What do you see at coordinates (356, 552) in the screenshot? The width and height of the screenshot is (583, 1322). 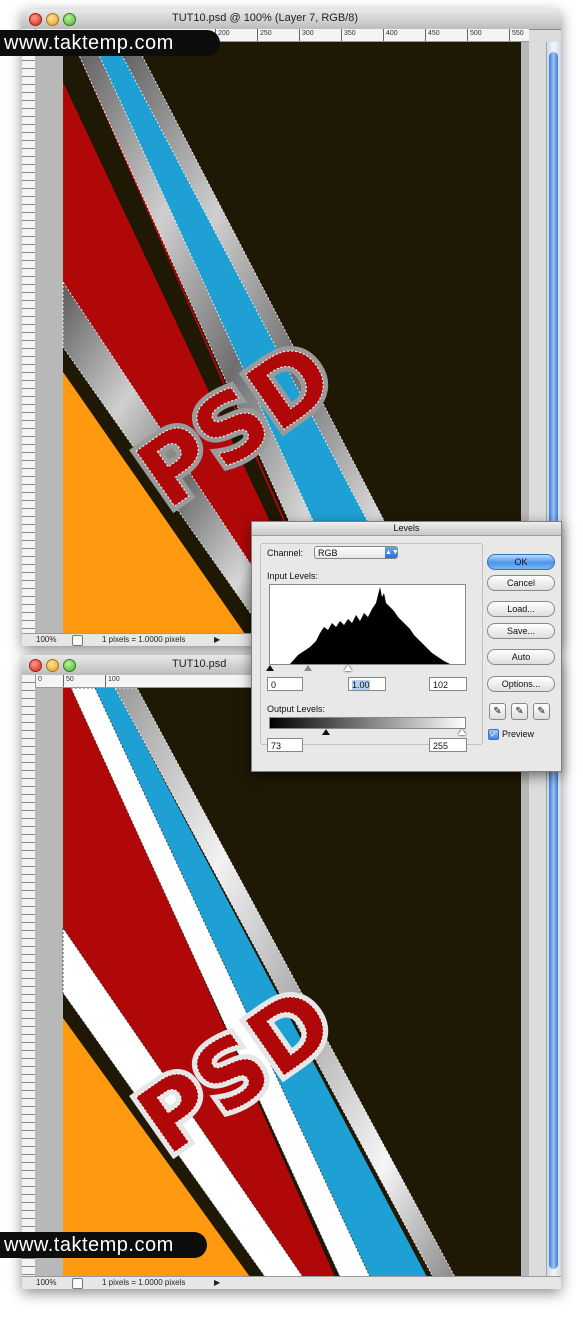 I see `channel-select: RGB ▲▼` at bounding box center [356, 552].